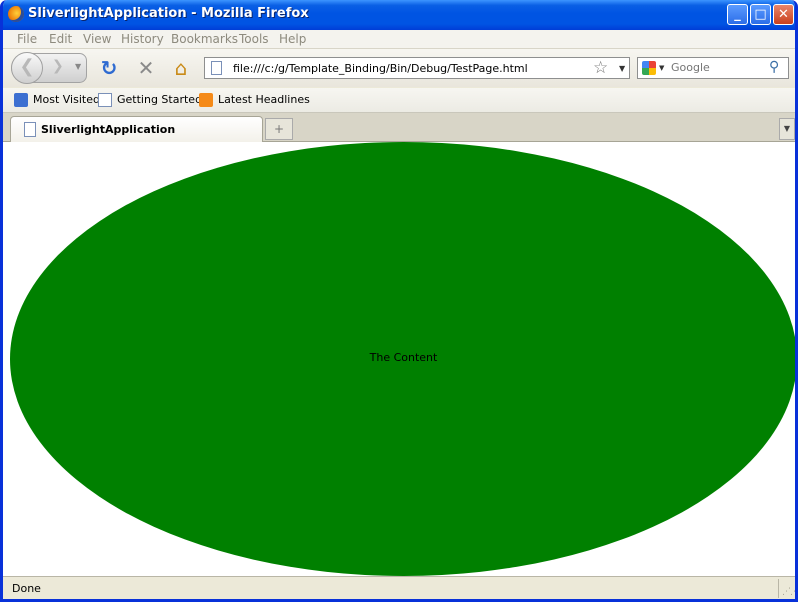 This screenshot has width=798, height=602. What do you see at coordinates (78, 66) in the screenshot?
I see `history-dropdown-icon: ▼` at bounding box center [78, 66].